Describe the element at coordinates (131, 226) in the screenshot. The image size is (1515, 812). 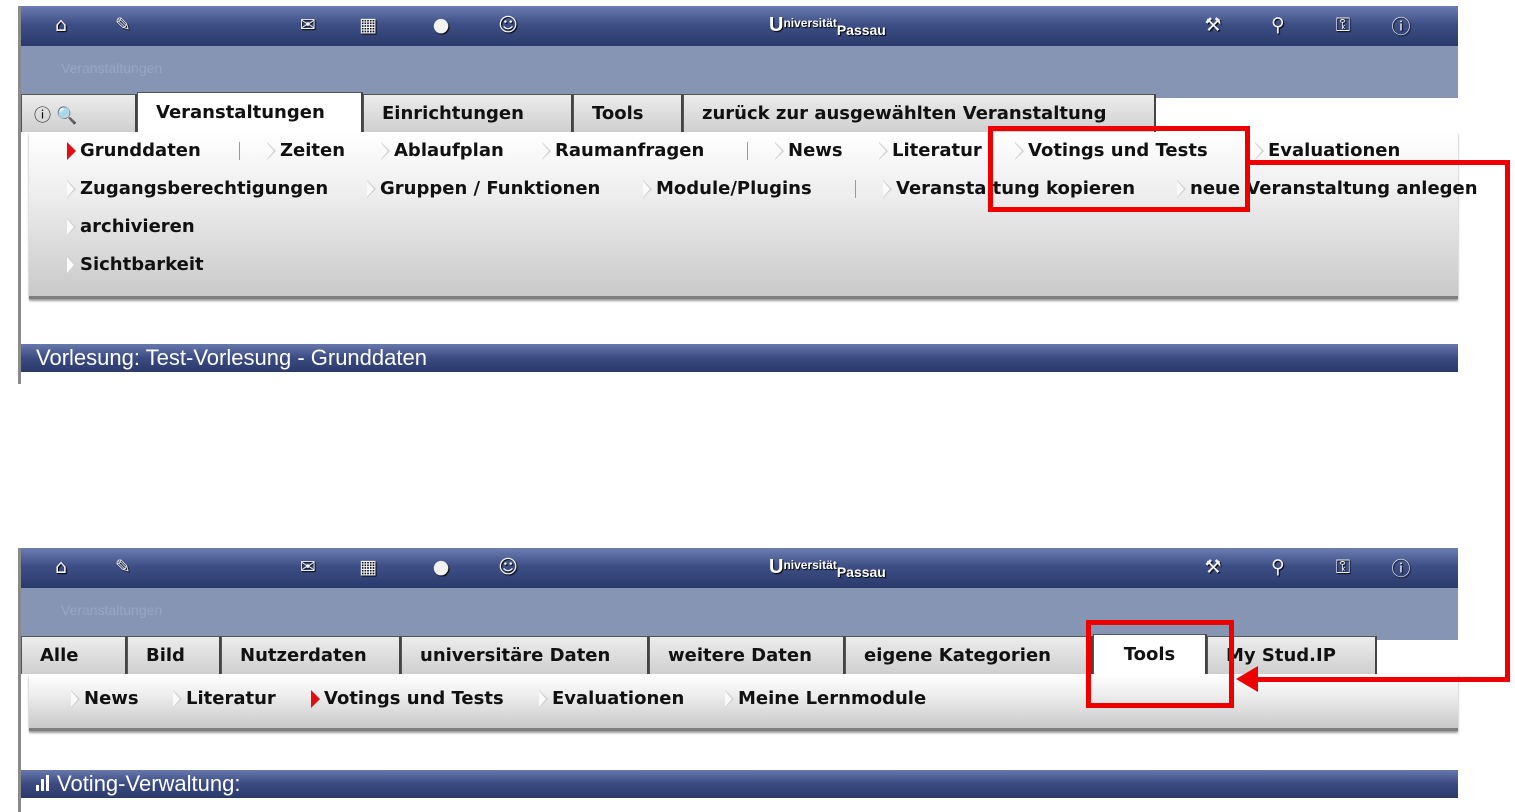
I see `submenu-item-archivieren: archivieren` at that location.